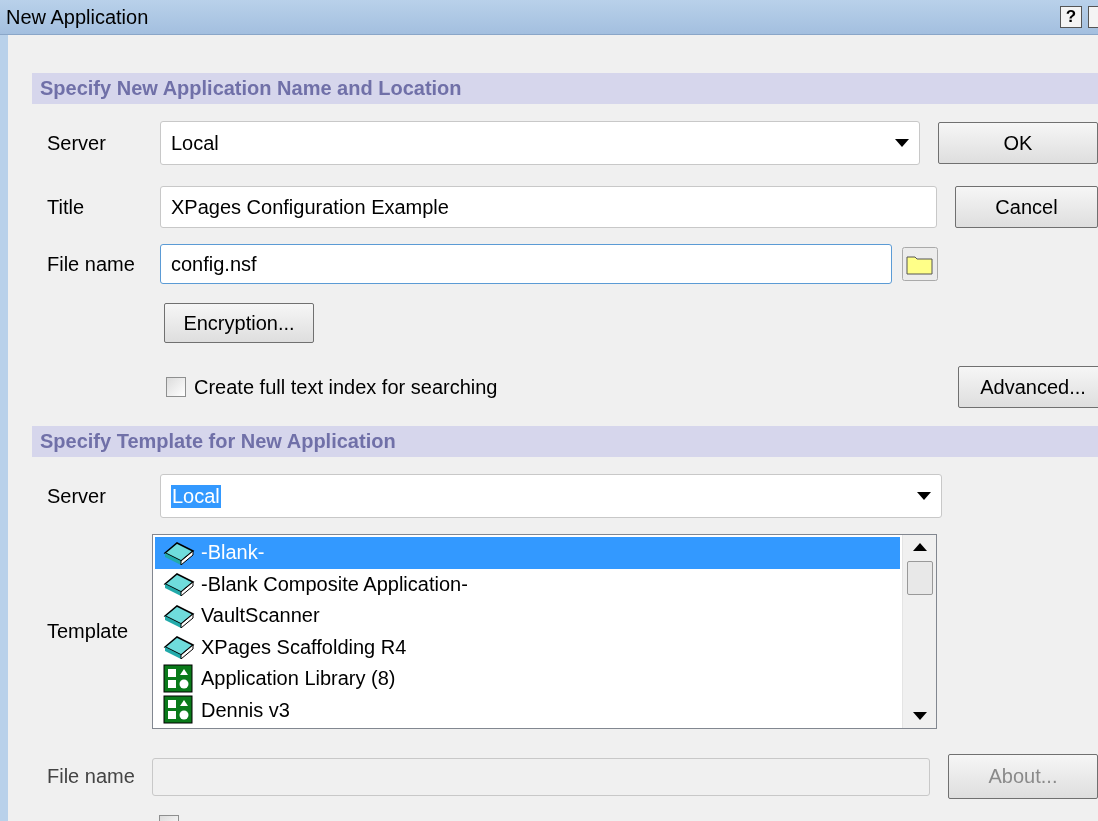 This screenshot has width=1098, height=821. What do you see at coordinates (919, 578) in the screenshot?
I see `scrollbar-thumb` at bounding box center [919, 578].